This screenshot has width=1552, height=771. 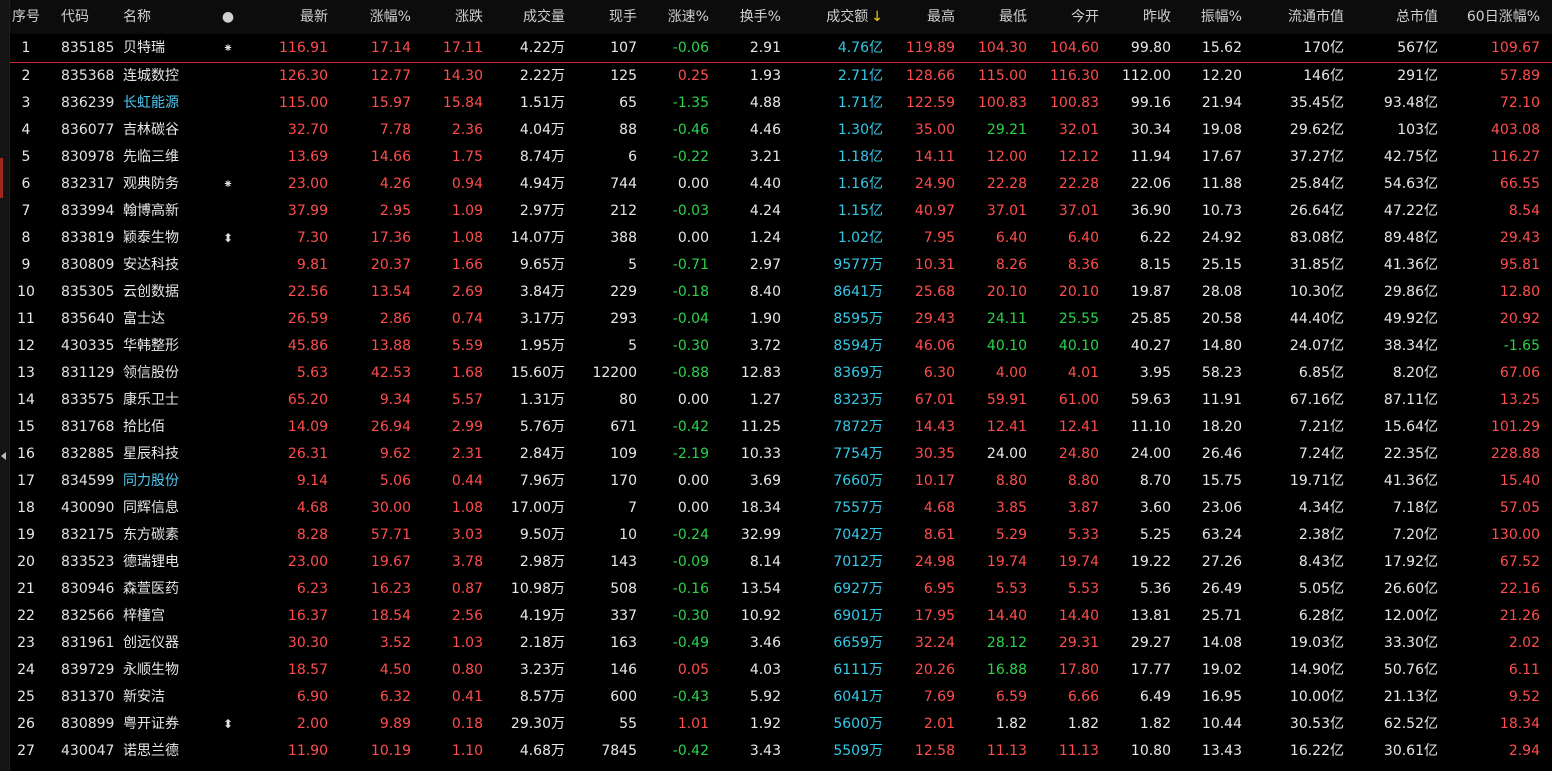 What do you see at coordinates (91, 724) in the screenshot?
I see `cell-code: 830899` at bounding box center [91, 724].